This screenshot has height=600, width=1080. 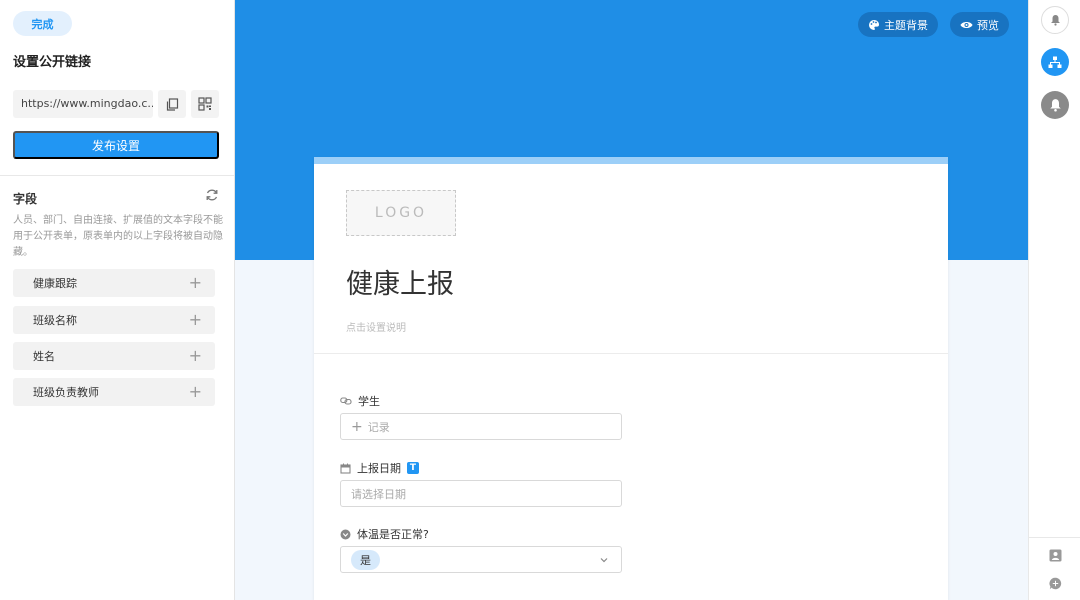 I want to click on question-label-text: 学生, so click(x=369, y=401).